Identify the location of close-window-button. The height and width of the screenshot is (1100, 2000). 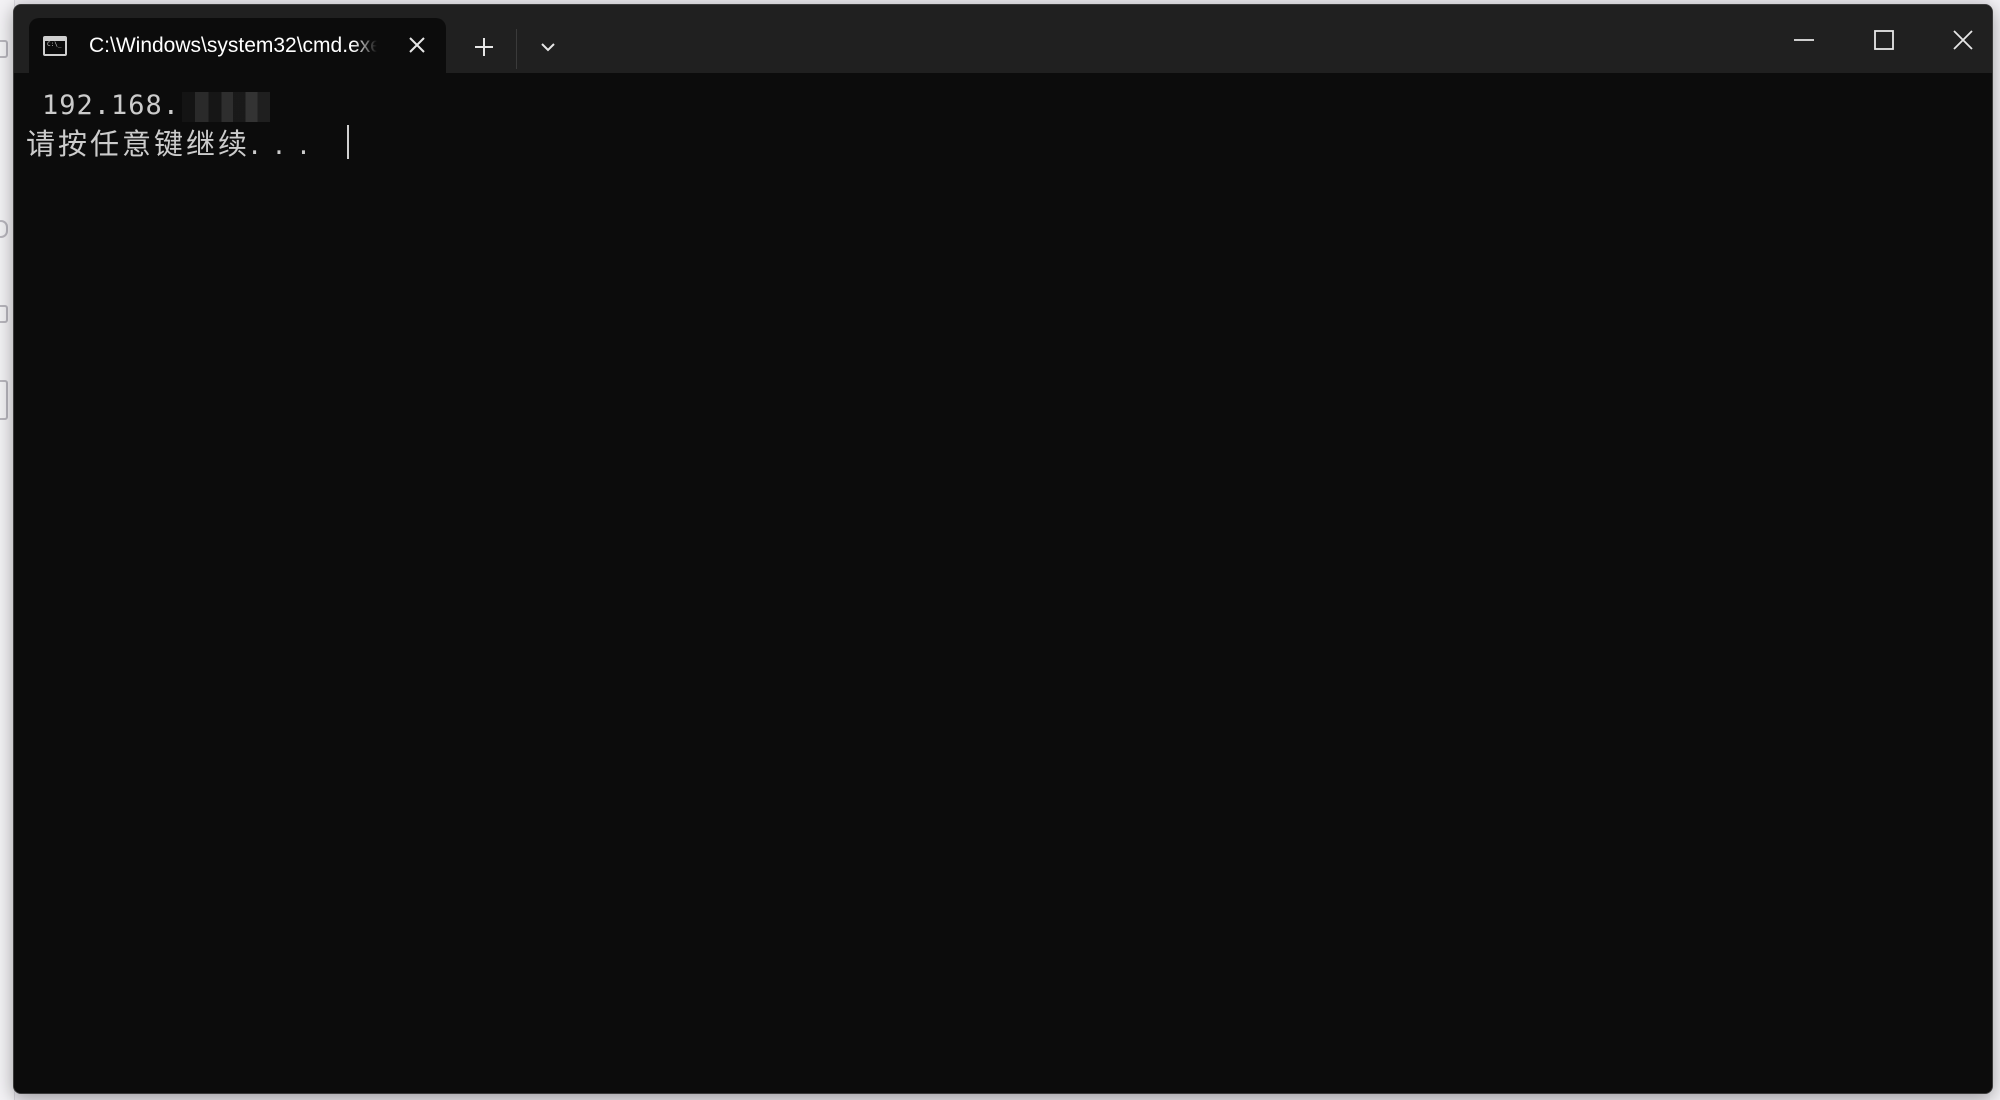
(1960, 40).